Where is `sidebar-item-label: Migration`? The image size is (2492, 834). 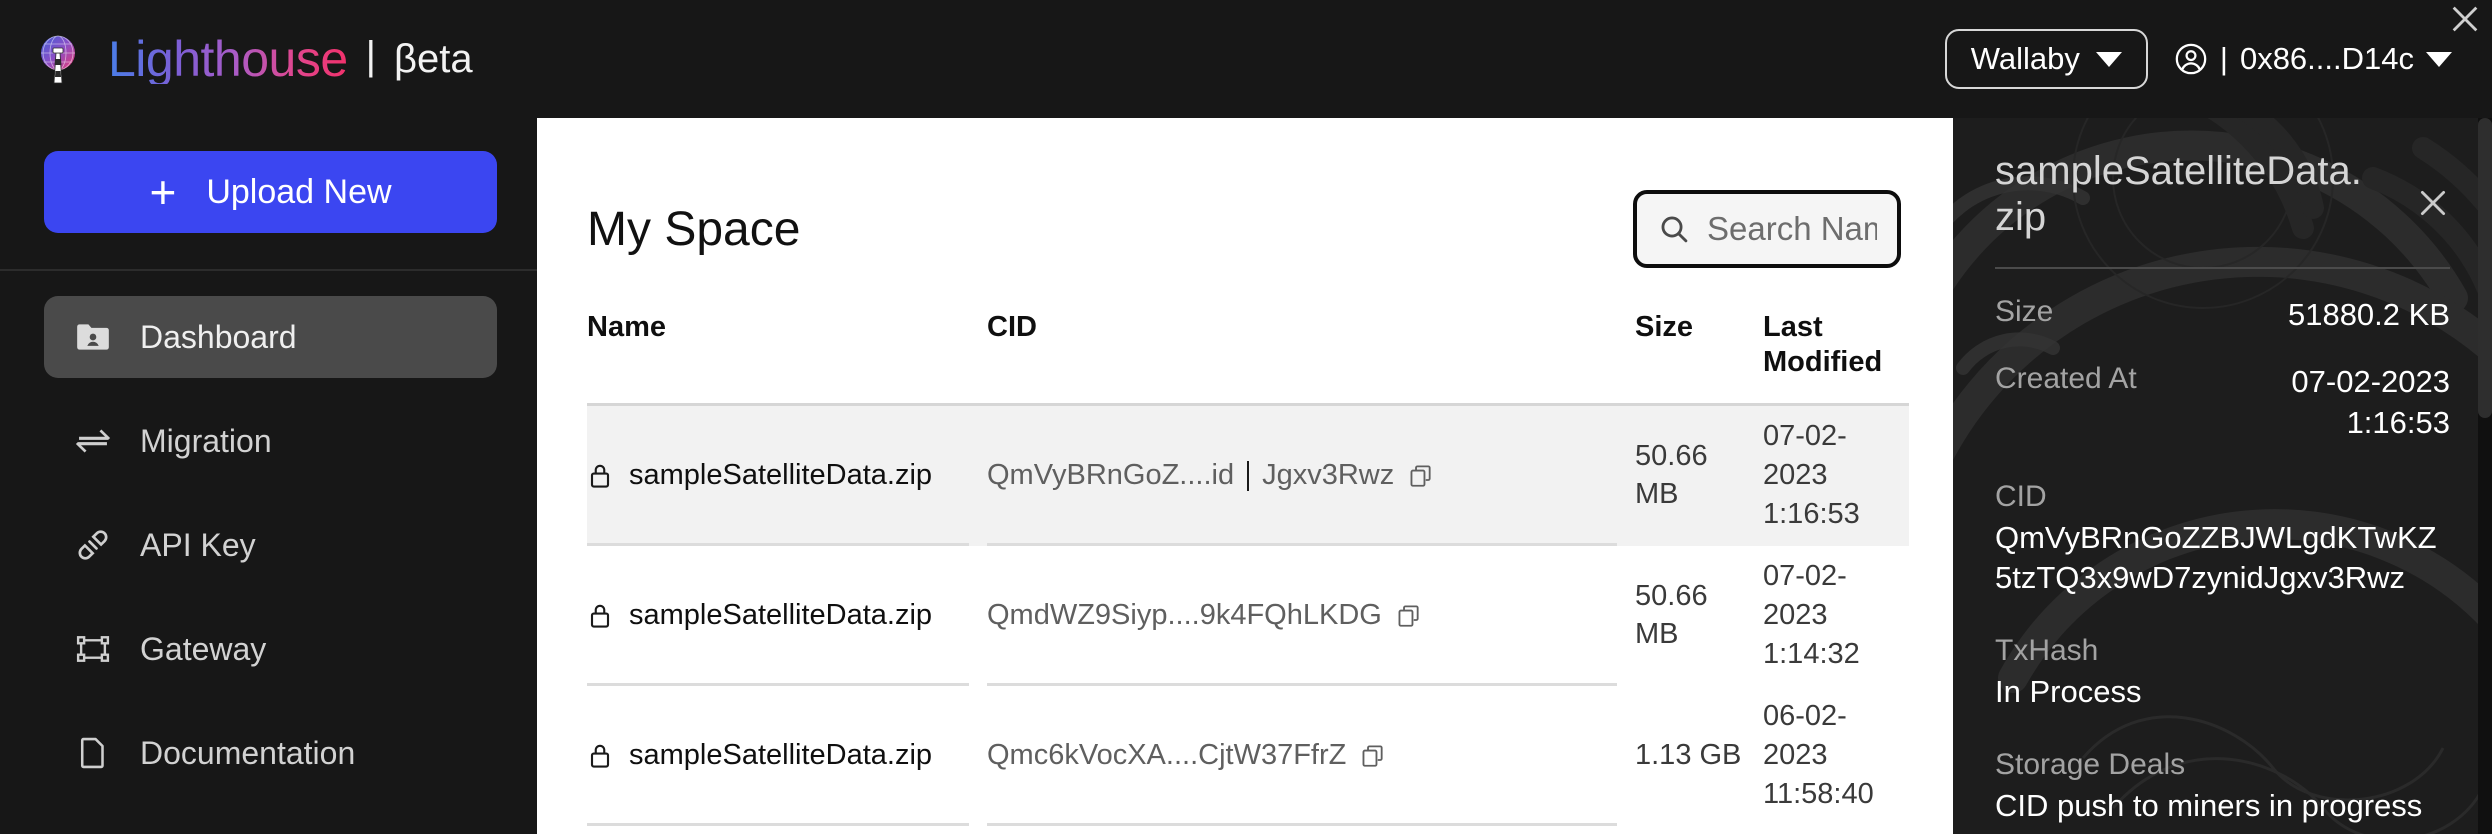 sidebar-item-label: Migration is located at coordinates (206, 440).